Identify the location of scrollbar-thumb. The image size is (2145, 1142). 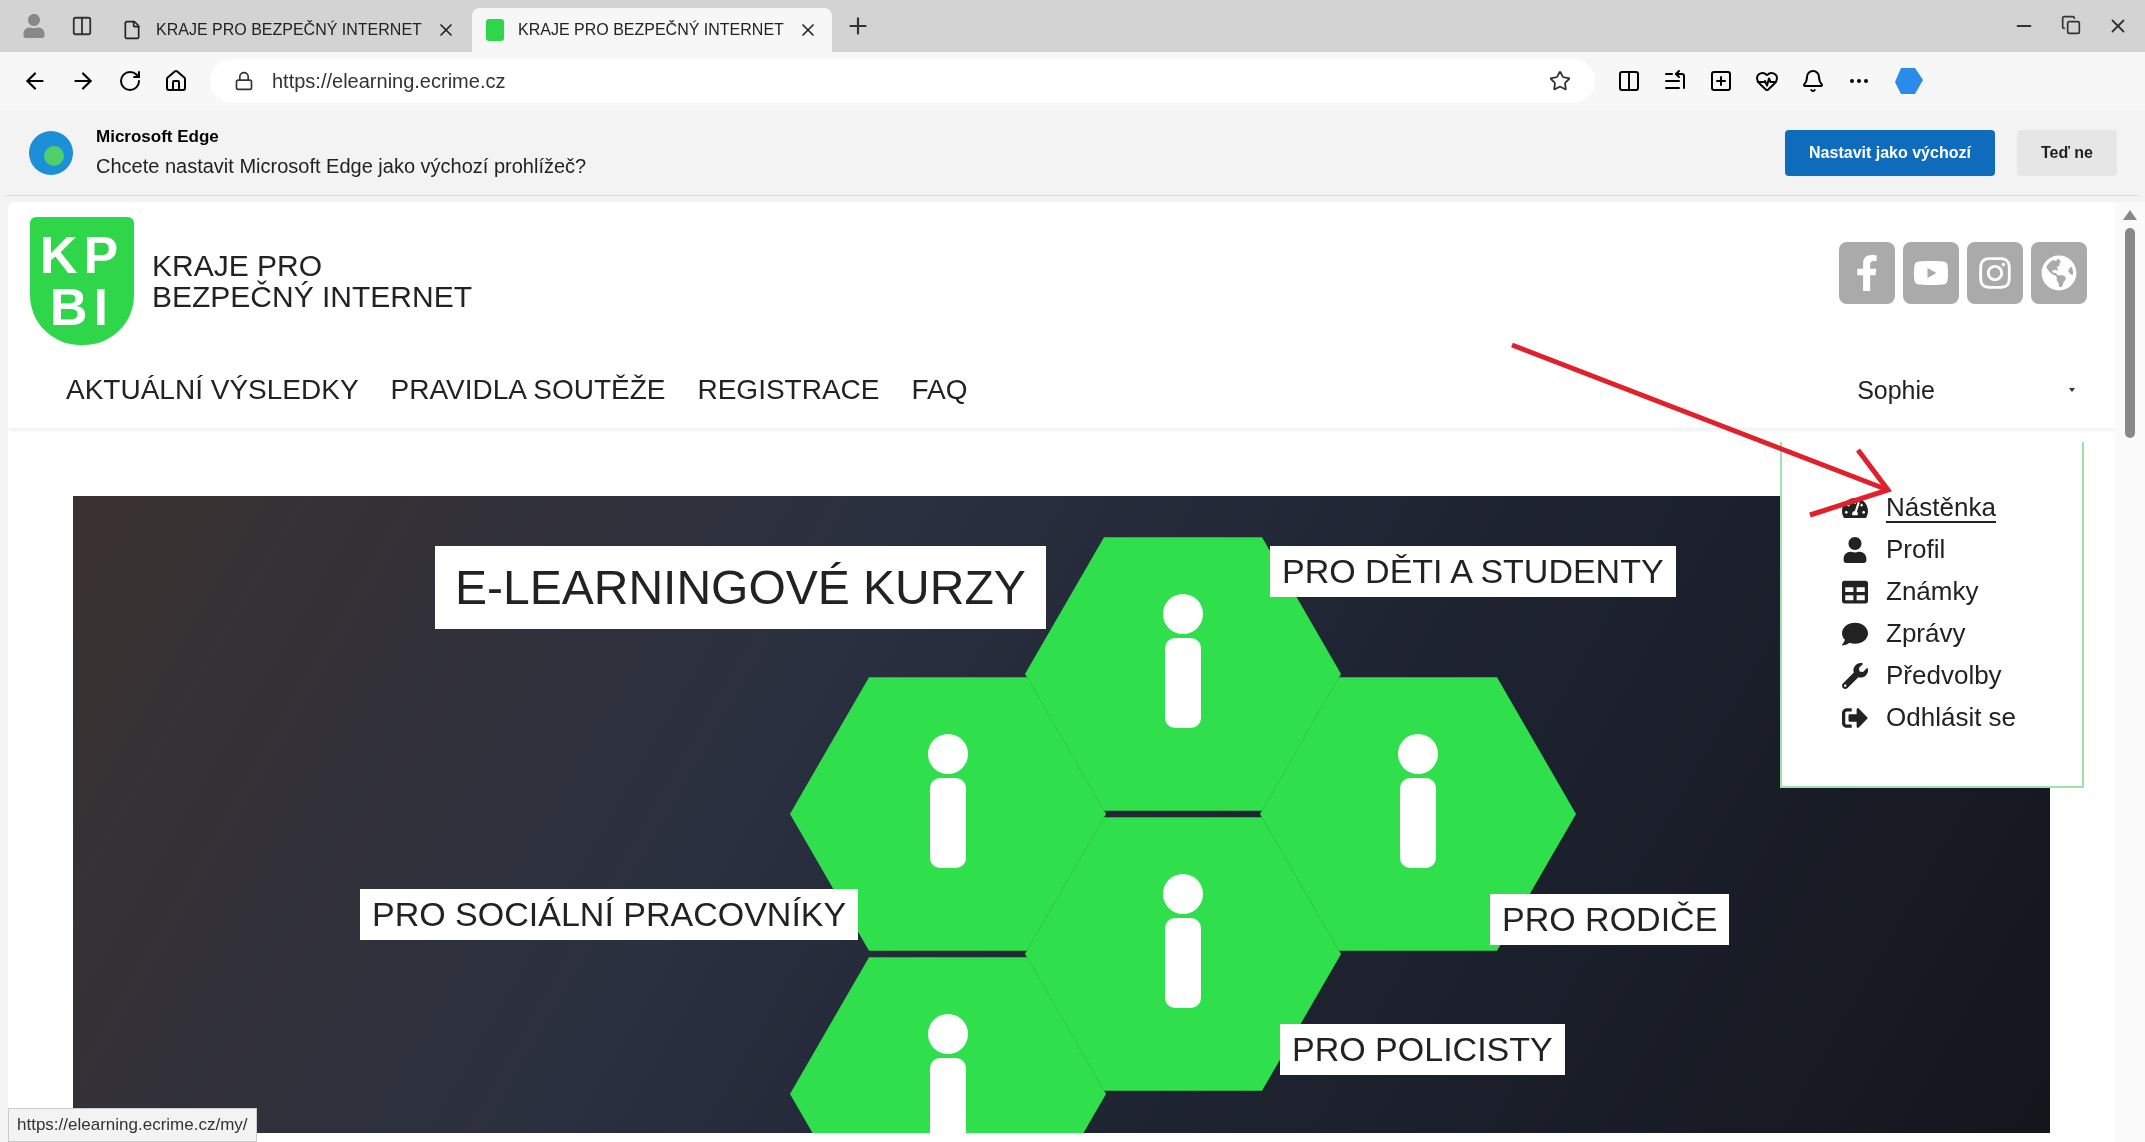
(2130, 333).